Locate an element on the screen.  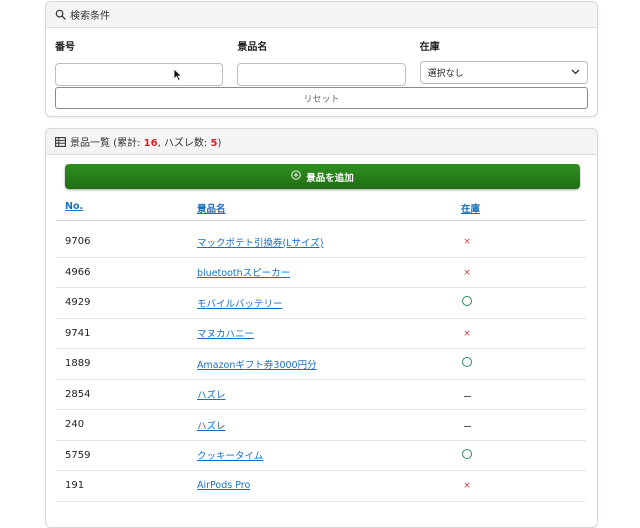
search-panel-header: 検索条件 is located at coordinates (321, 15).